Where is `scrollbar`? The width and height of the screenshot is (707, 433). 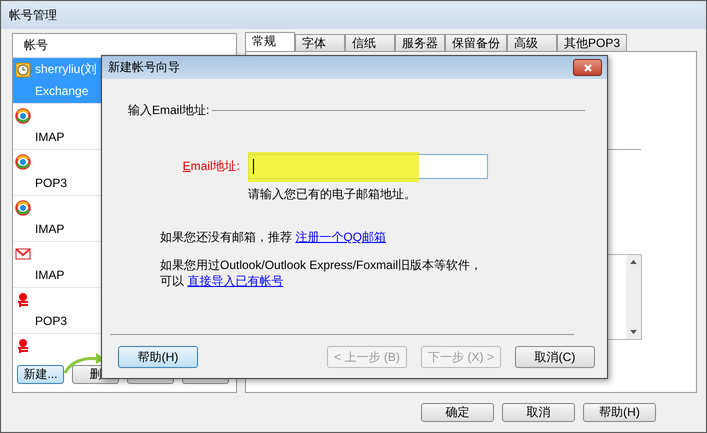 scrollbar is located at coordinates (633, 297).